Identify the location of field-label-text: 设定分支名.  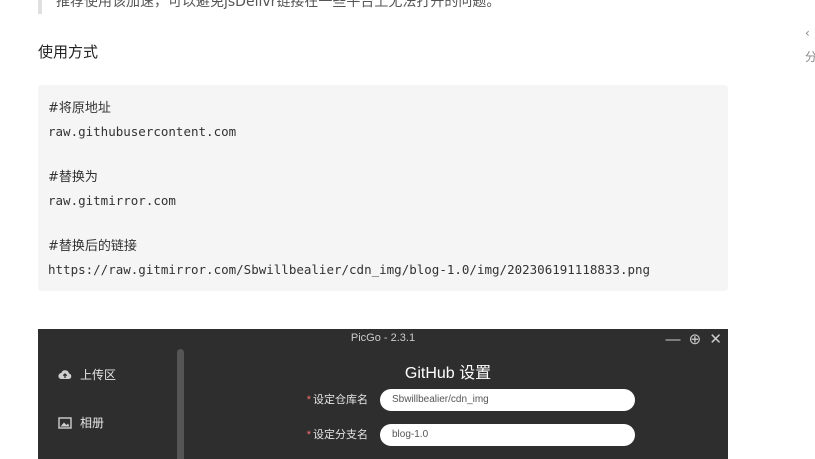
(340, 435).